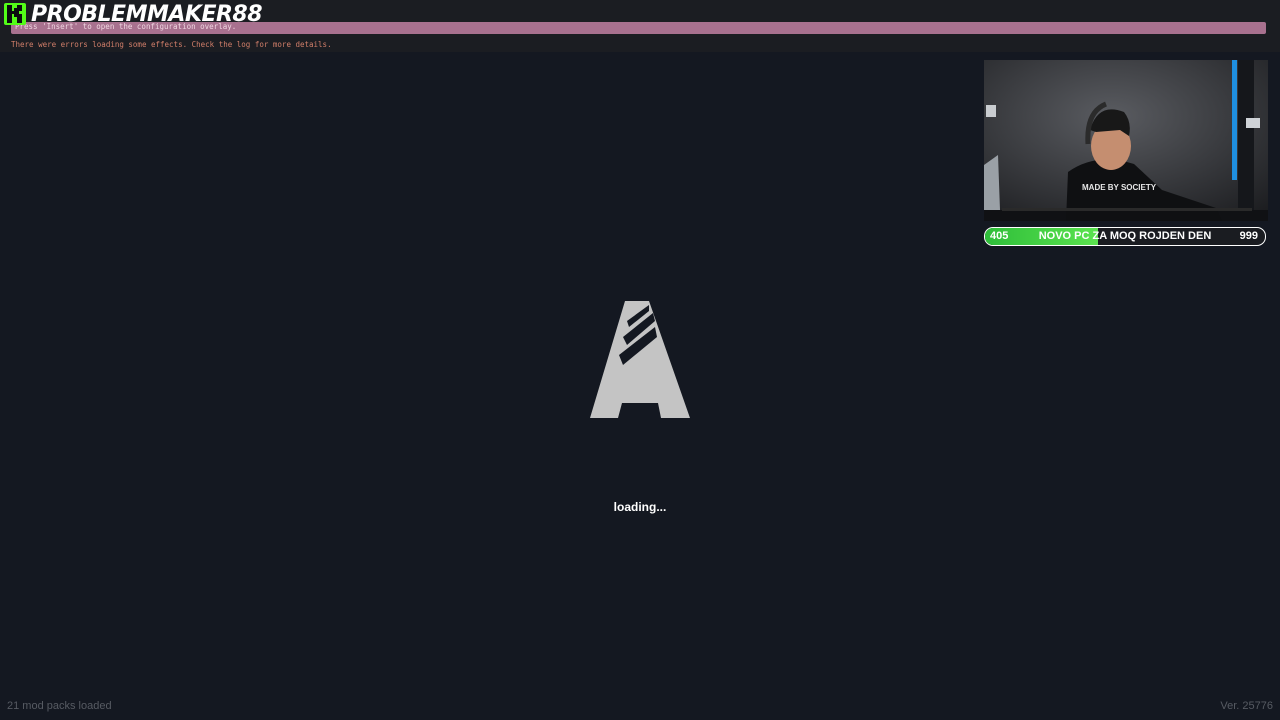  I want to click on fivem-logo-icon, so click(640, 359).